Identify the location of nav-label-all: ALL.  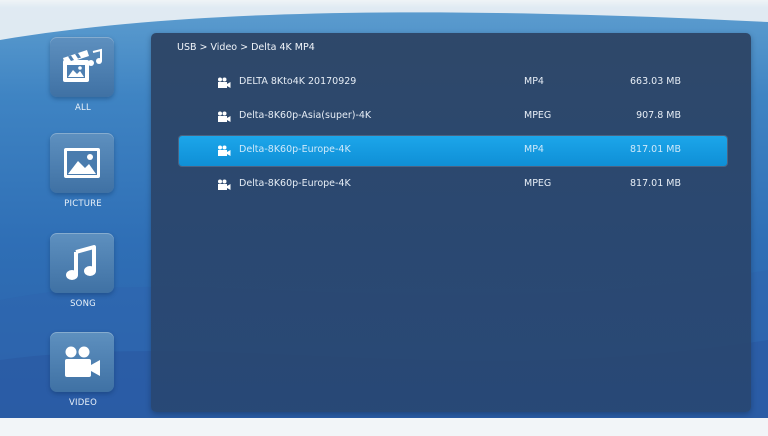
(83, 108).